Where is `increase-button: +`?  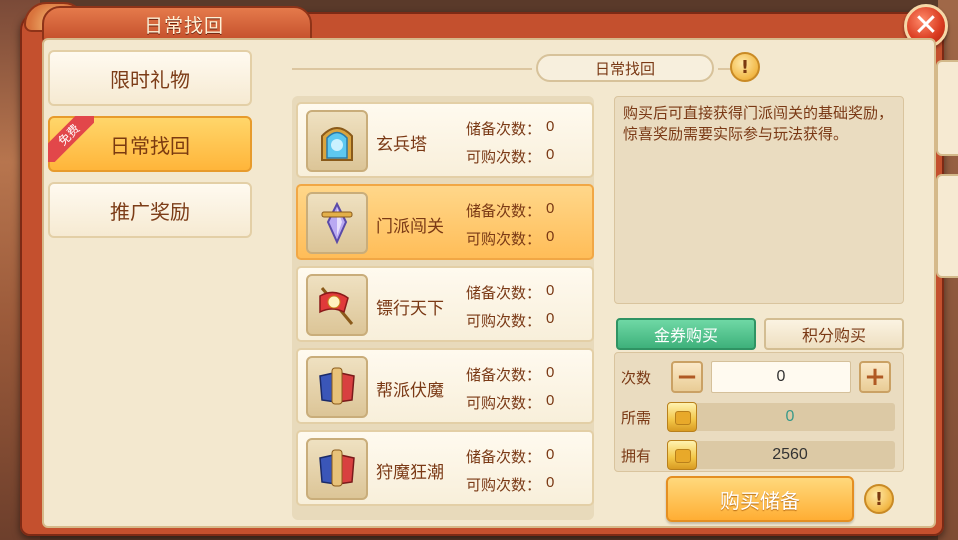
increase-button: + is located at coordinates (875, 377).